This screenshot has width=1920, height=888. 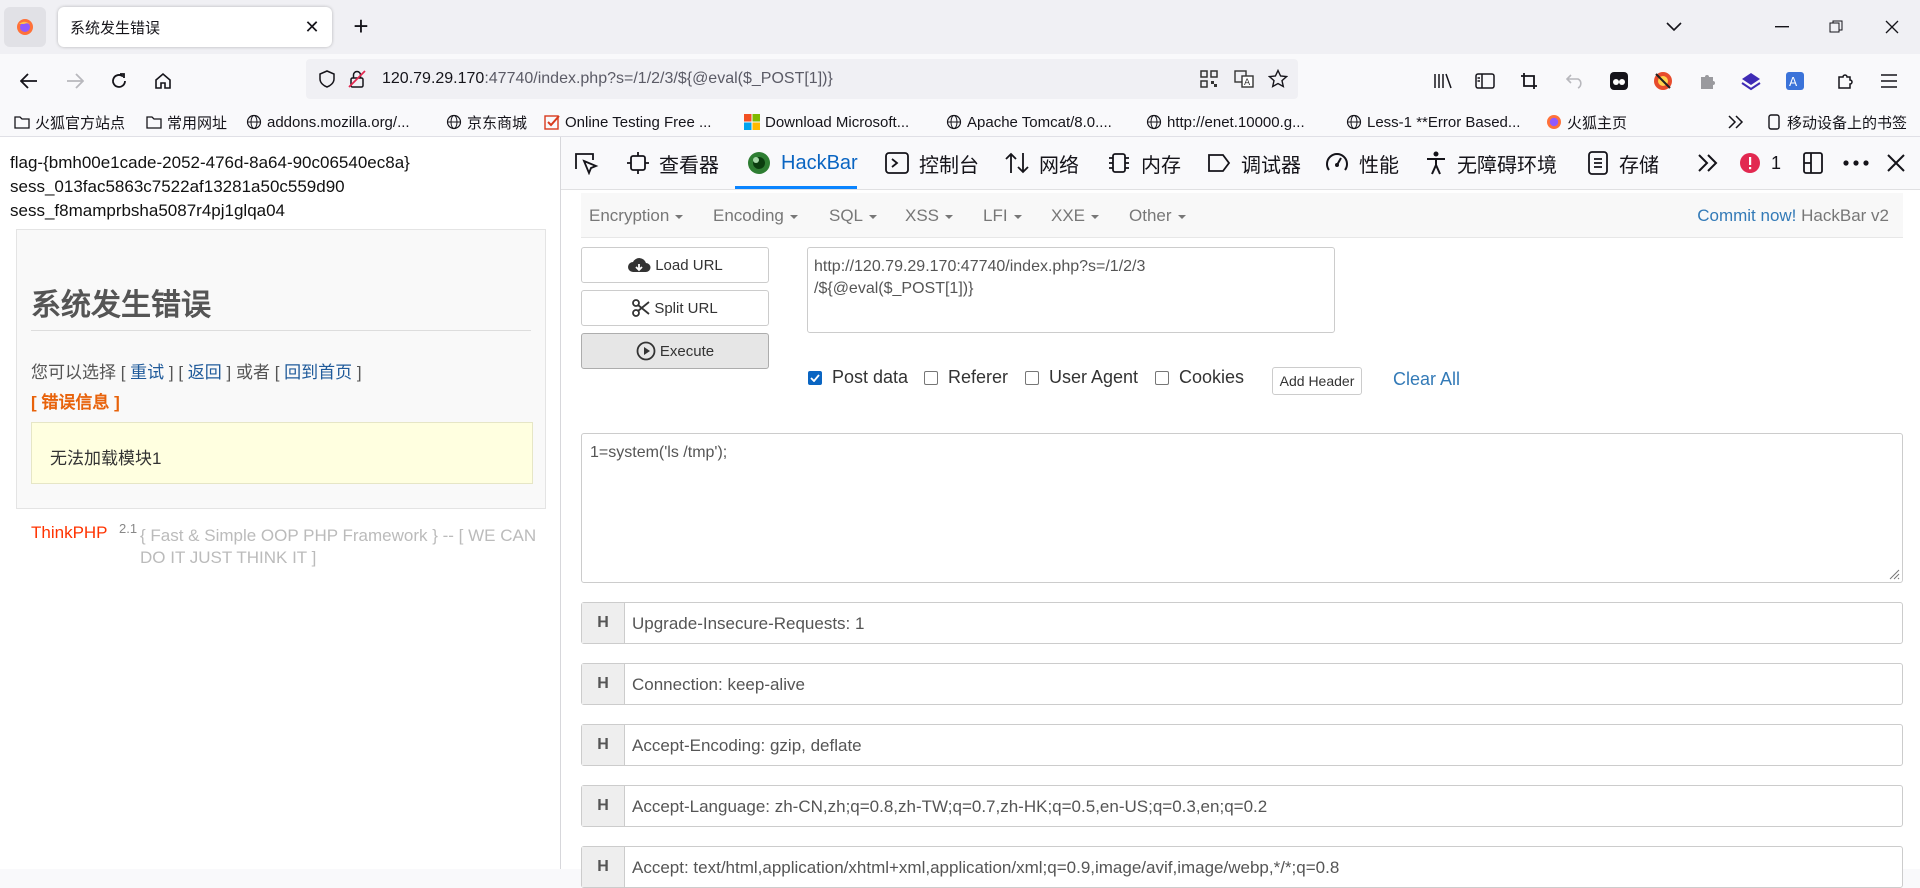 What do you see at coordinates (1242, 508) in the screenshot?
I see `post-data-textarea: 1=system('ls /tmp');` at bounding box center [1242, 508].